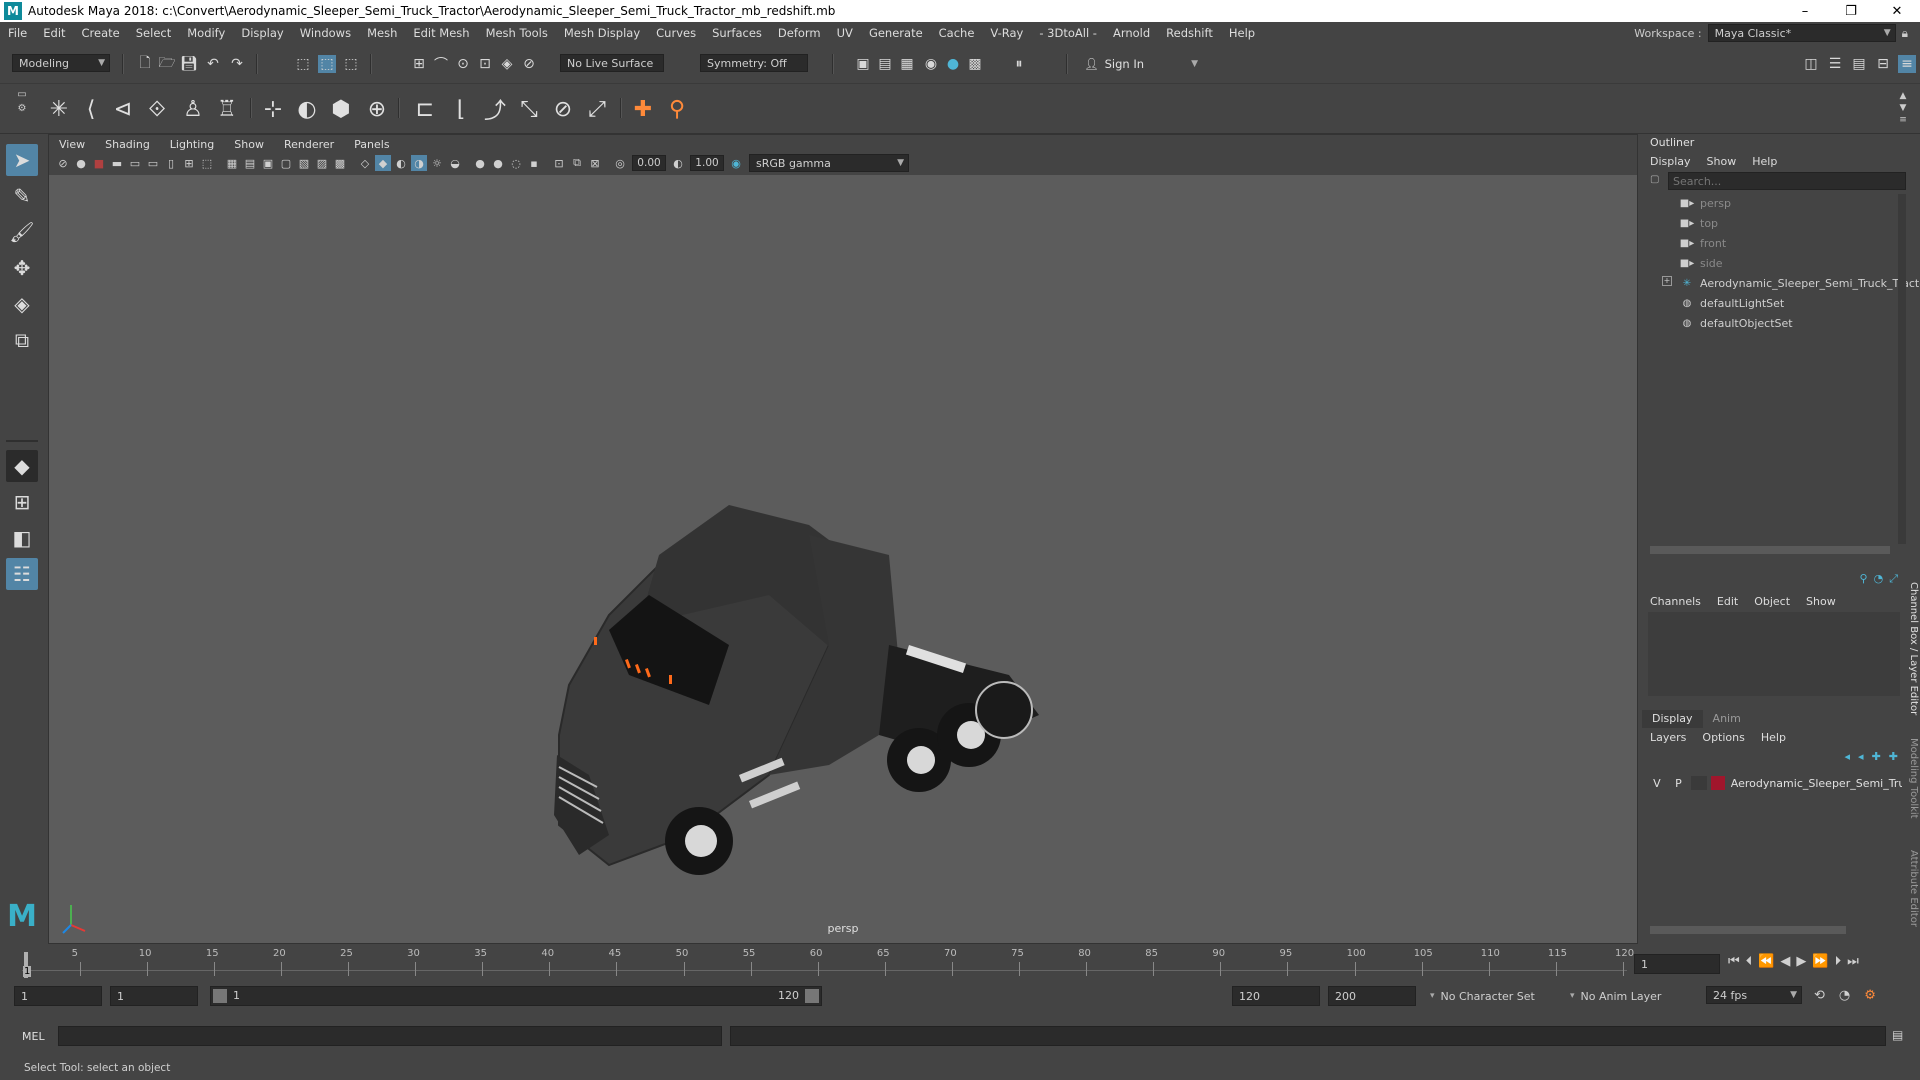  I want to click on menu-create: Create, so click(101, 33).